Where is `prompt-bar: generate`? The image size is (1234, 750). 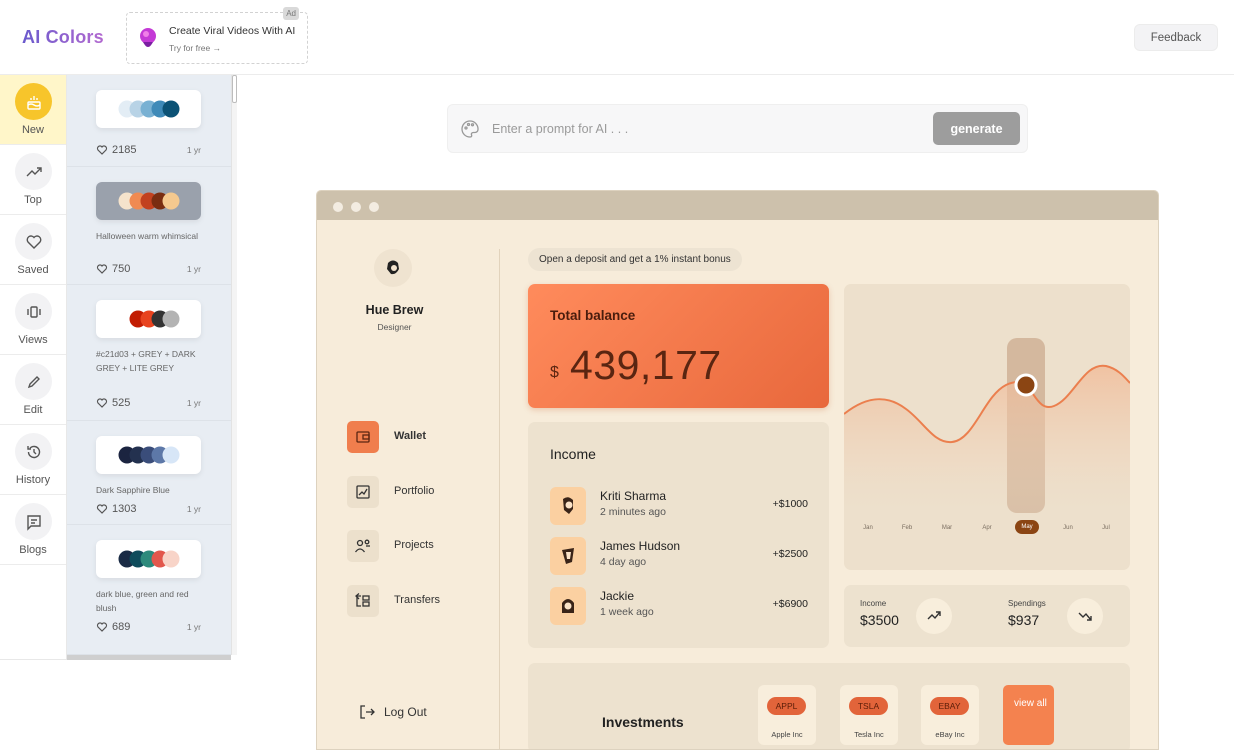 prompt-bar: generate is located at coordinates (737, 128).